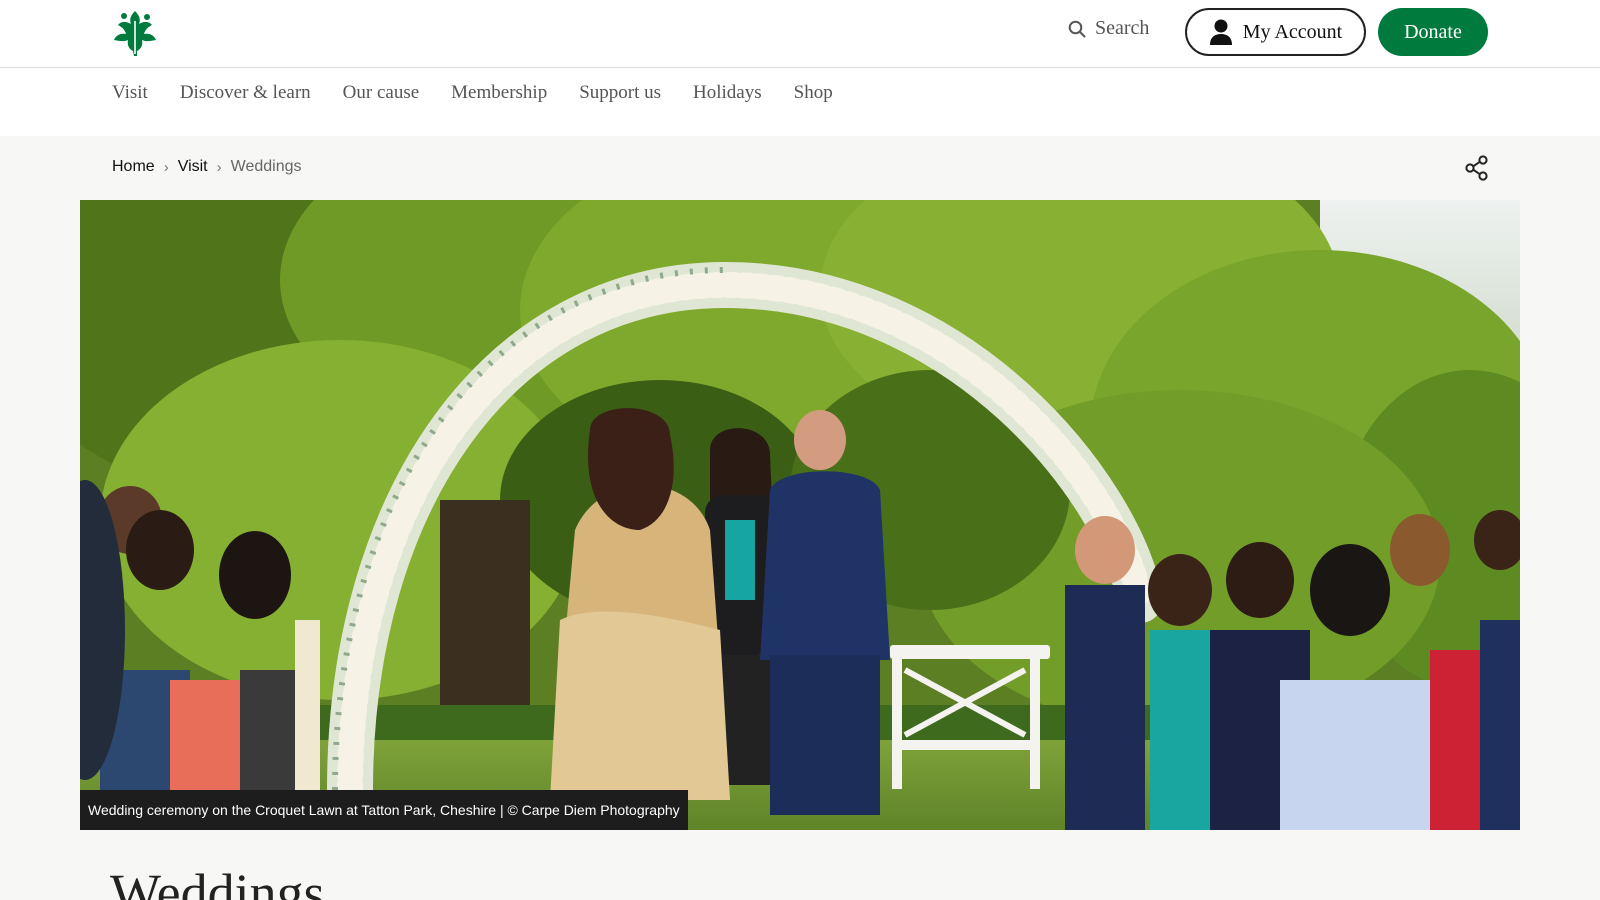  Describe the element at coordinates (800, 34) in the screenshot. I see `site-header: Search My Account Donate` at that location.